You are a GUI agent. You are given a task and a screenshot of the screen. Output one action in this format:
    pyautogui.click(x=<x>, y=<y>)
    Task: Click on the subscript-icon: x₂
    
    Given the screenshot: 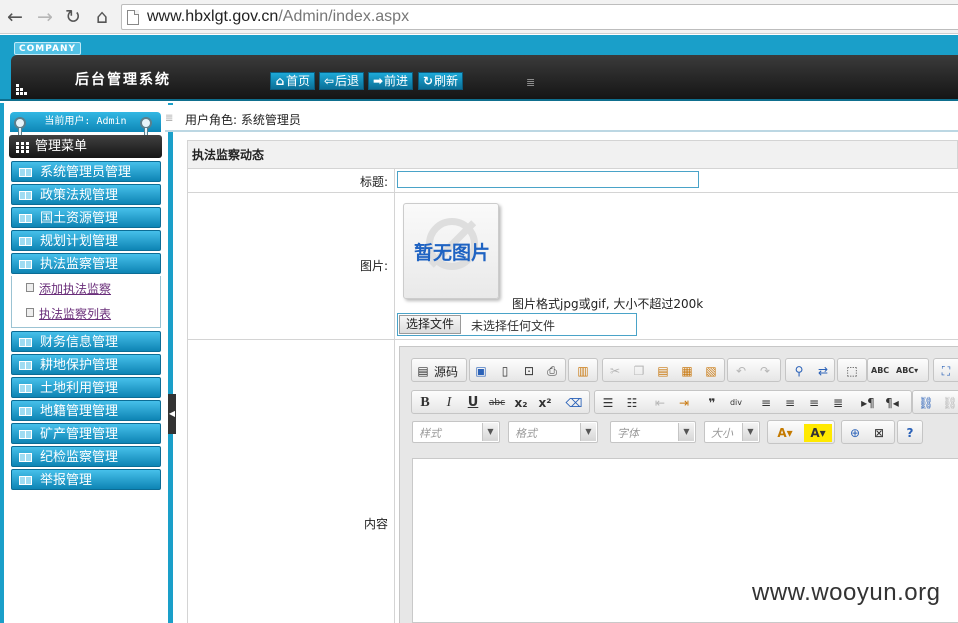 What is the action you would take?
    pyautogui.click(x=521, y=403)
    